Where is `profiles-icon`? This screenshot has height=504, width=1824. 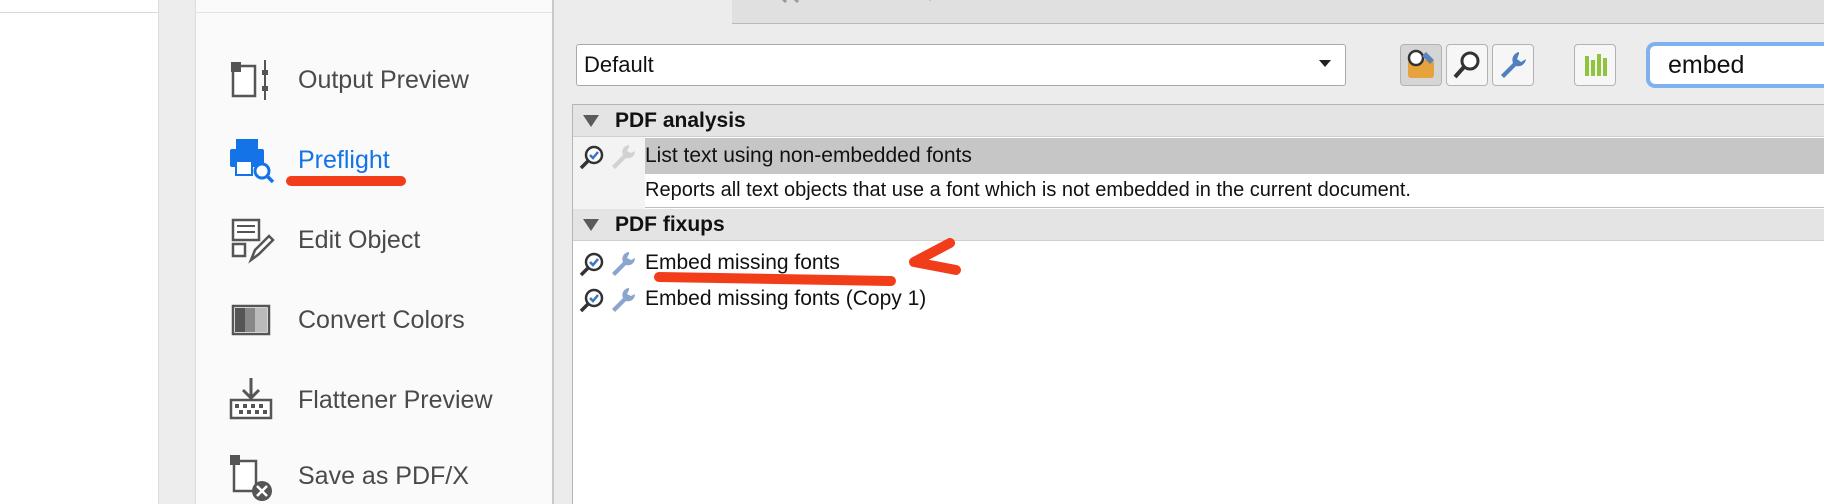 profiles-icon is located at coordinates (1420, 63).